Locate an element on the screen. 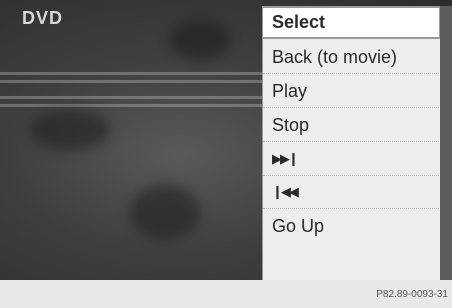  menu-scrollbar is located at coordinates (446, 143).